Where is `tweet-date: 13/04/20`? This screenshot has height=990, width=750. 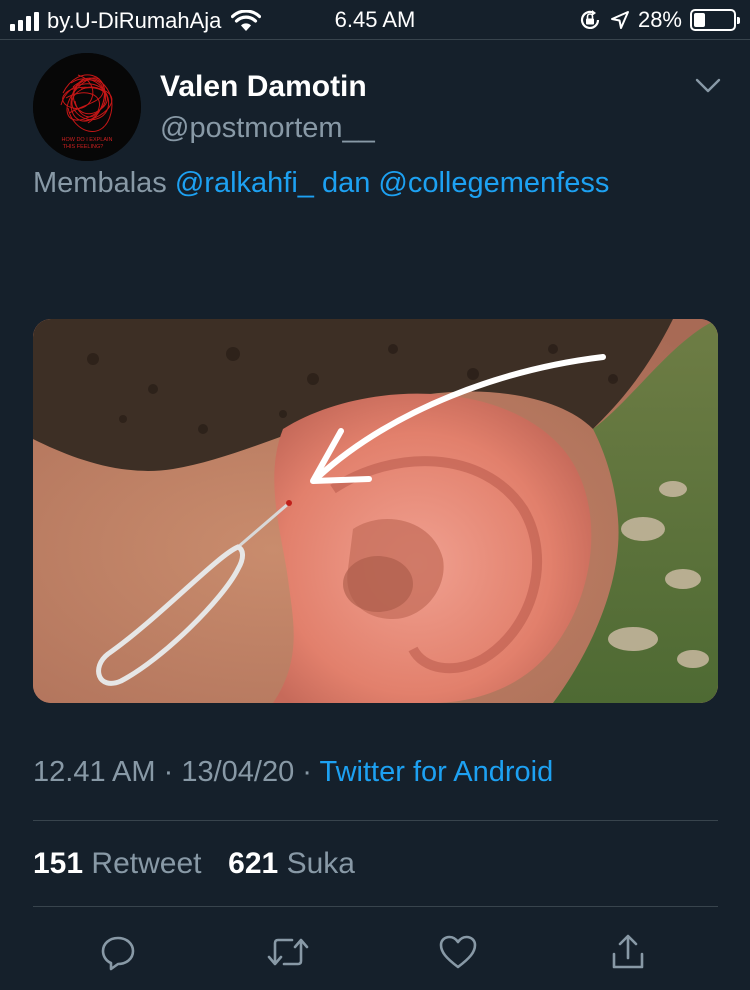 tweet-date: 13/04/20 is located at coordinates (238, 772).